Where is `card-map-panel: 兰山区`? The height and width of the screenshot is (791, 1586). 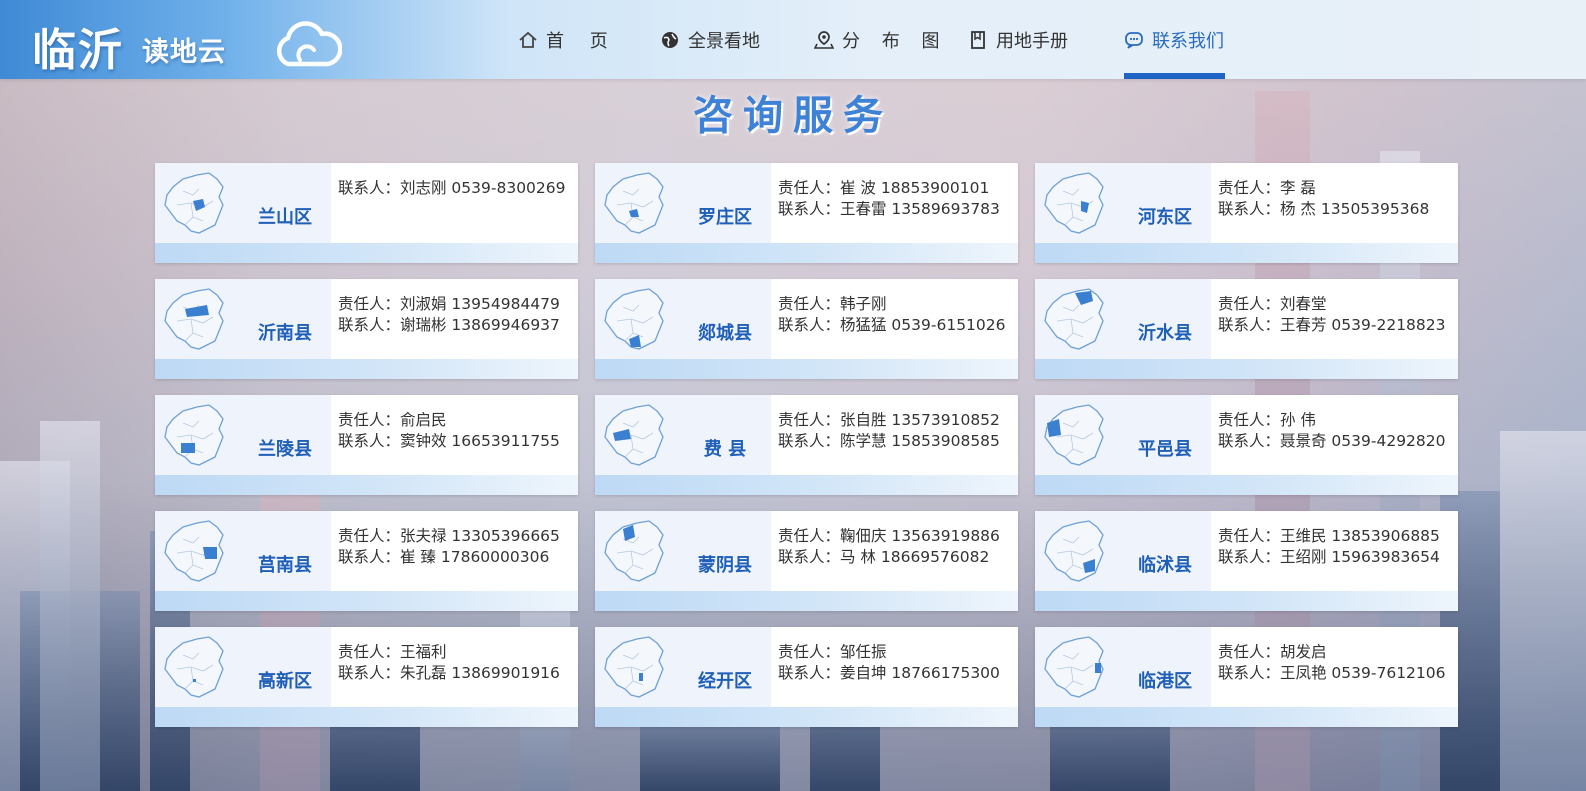
card-map-panel: 兰山区 is located at coordinates (243, 203).